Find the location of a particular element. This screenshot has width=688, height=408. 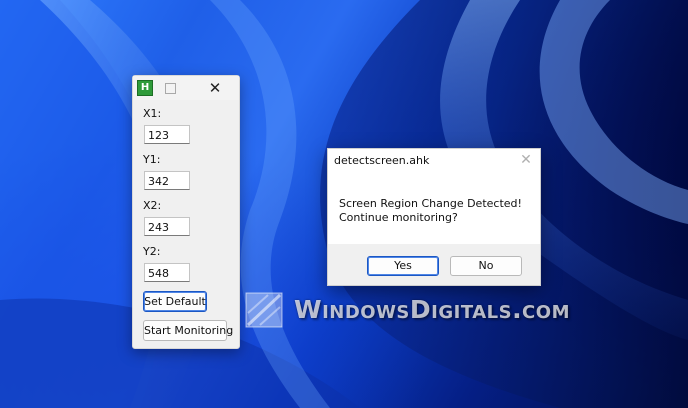

no-button: No is located at coordinates (486, 266).